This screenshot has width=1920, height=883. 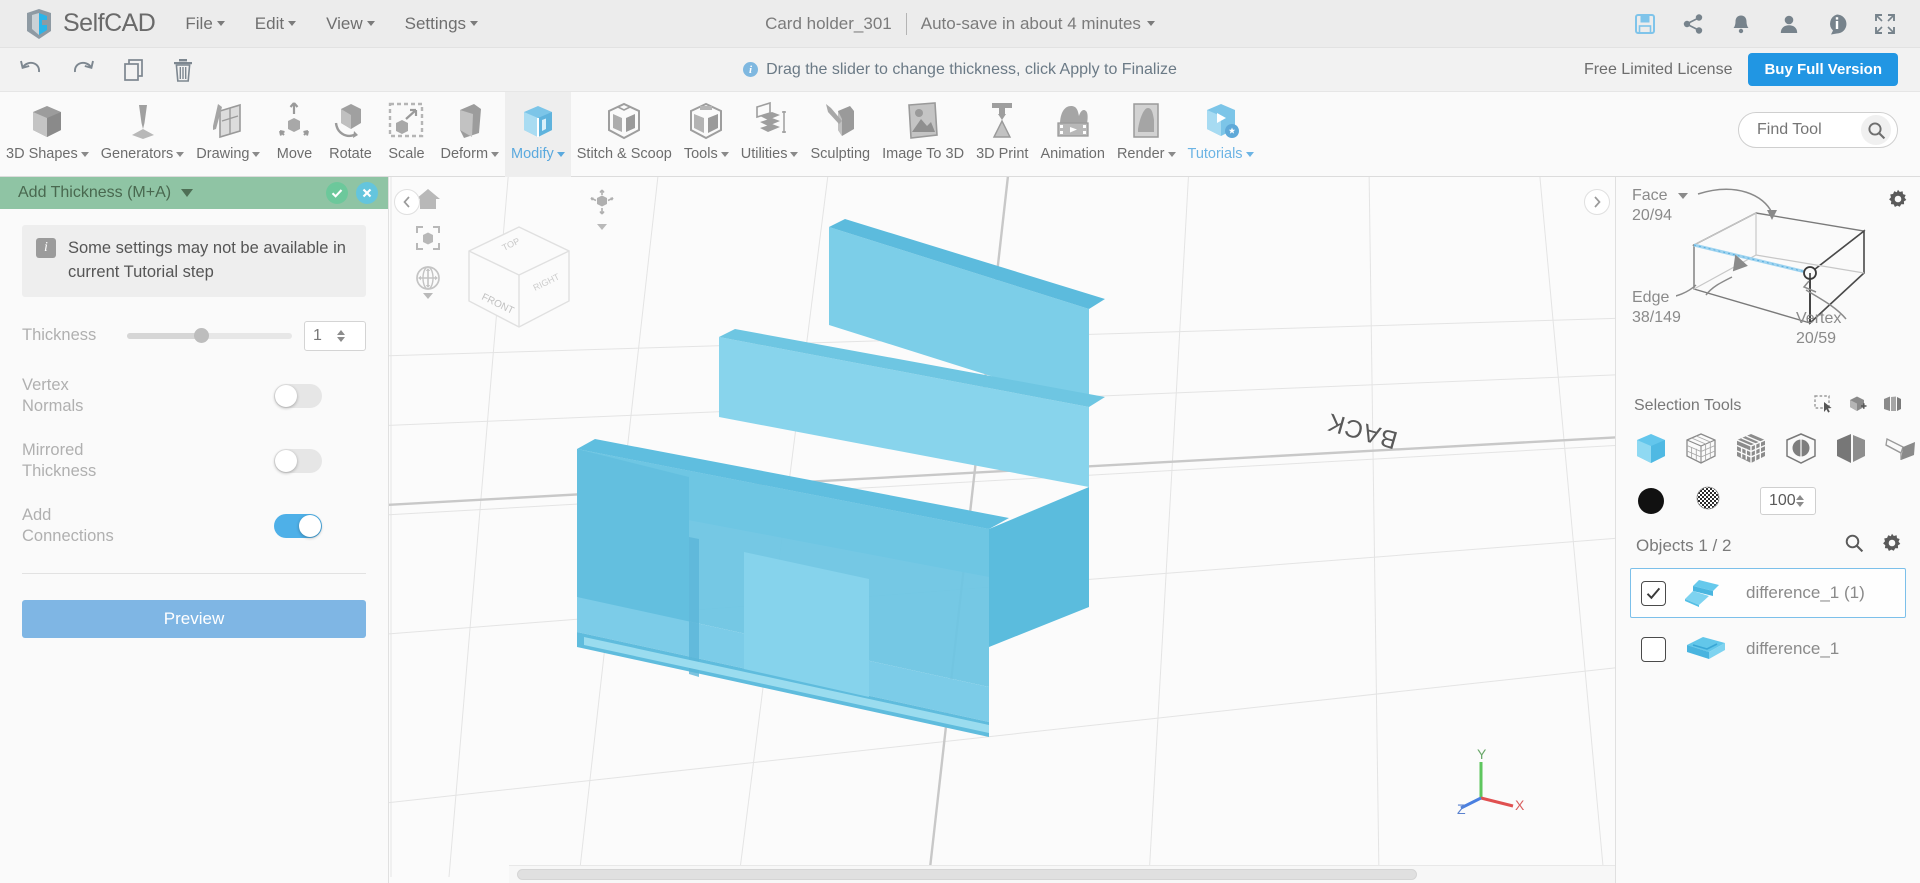 I want to click on edge-stat: Edge 38/149, so click(x=1656, y=308).